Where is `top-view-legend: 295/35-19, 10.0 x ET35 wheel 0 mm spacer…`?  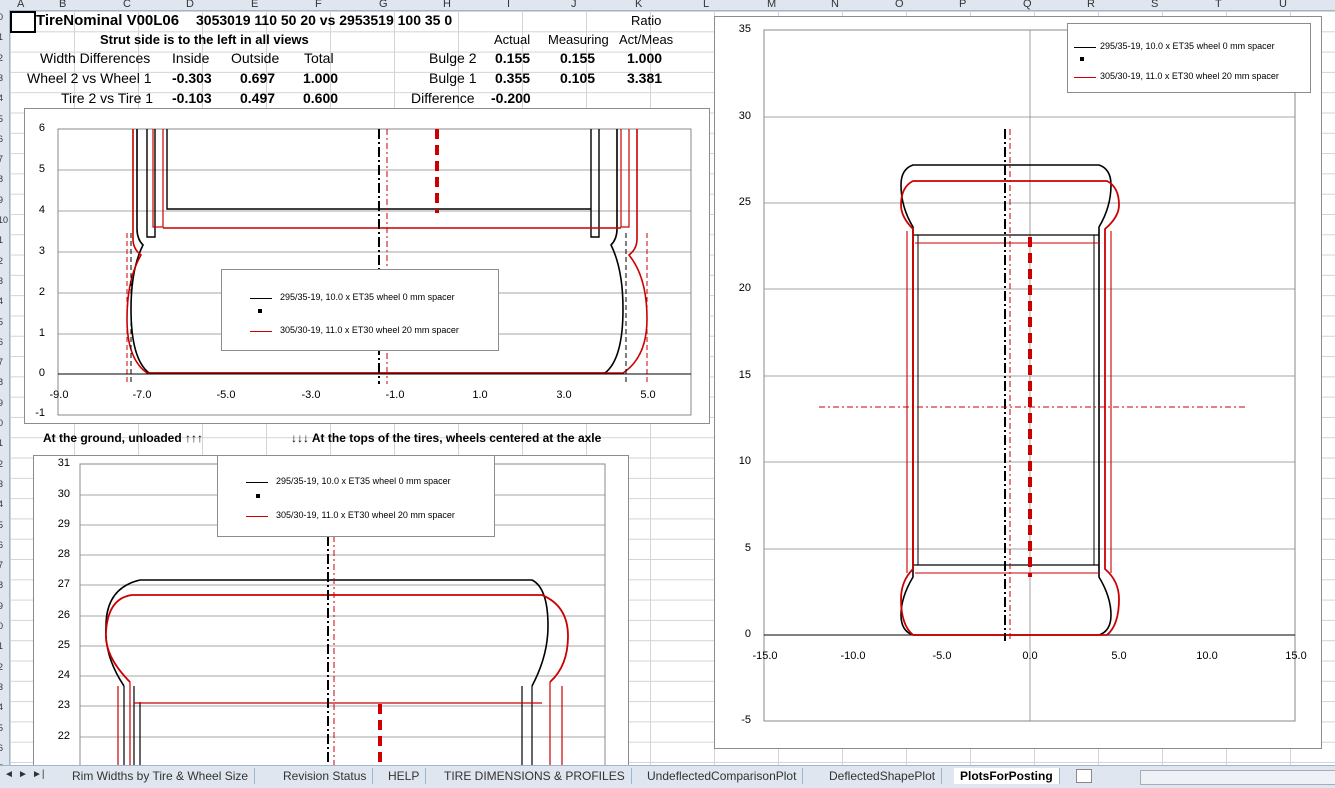
top-view-legend: 295/35-19, 10.0 x ET35 wheel 0 mm spacer… is located at coordinates (356, 496).